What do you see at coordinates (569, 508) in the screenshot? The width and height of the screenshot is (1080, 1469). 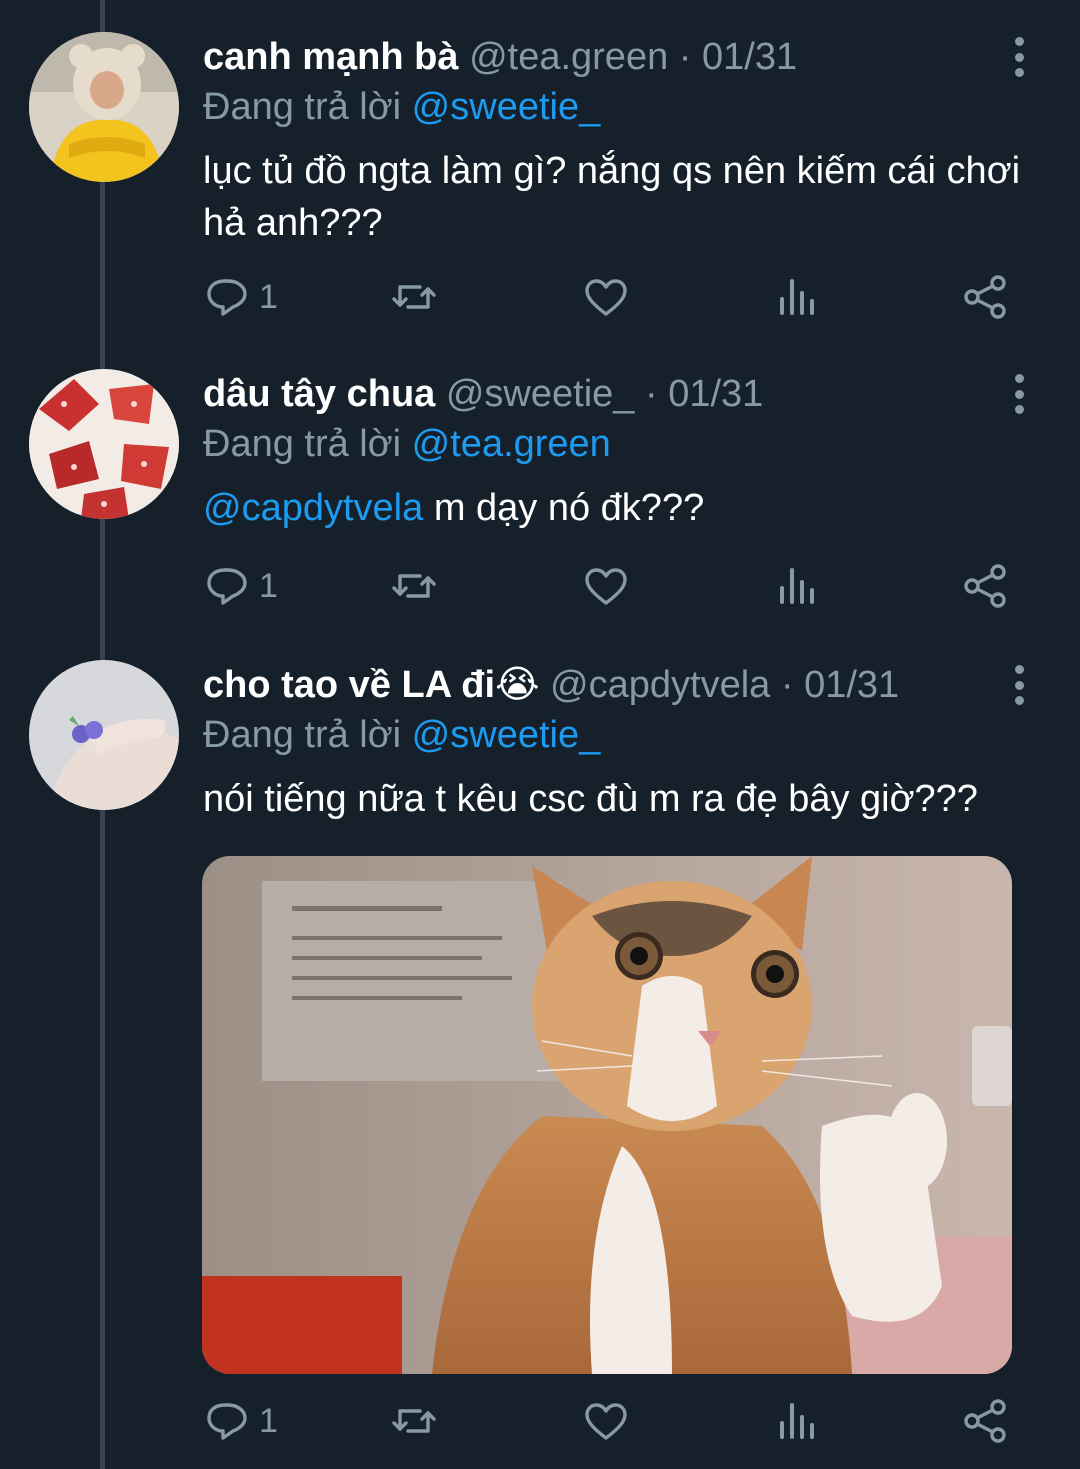 I see `tweet-body: m dạy nó đk???` at bounding box center [569, 508].